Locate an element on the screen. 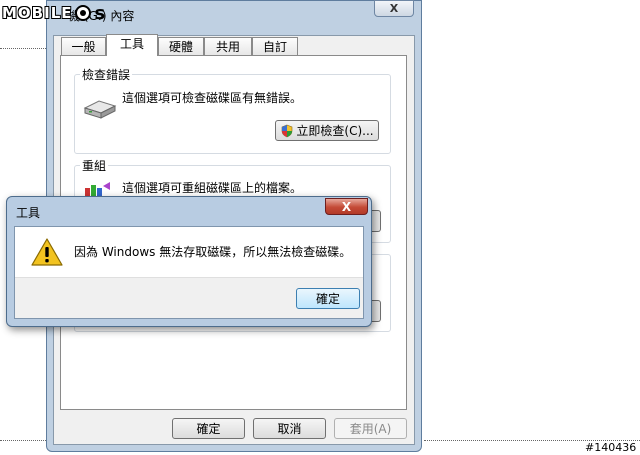  dialog-footer: 確定 is located at coordinates (189, 297).